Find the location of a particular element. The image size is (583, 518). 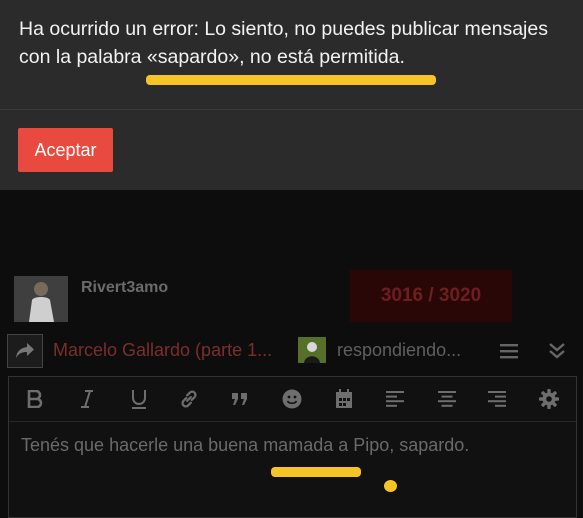

highlight-underline-text is located at coordinates (316, 472).